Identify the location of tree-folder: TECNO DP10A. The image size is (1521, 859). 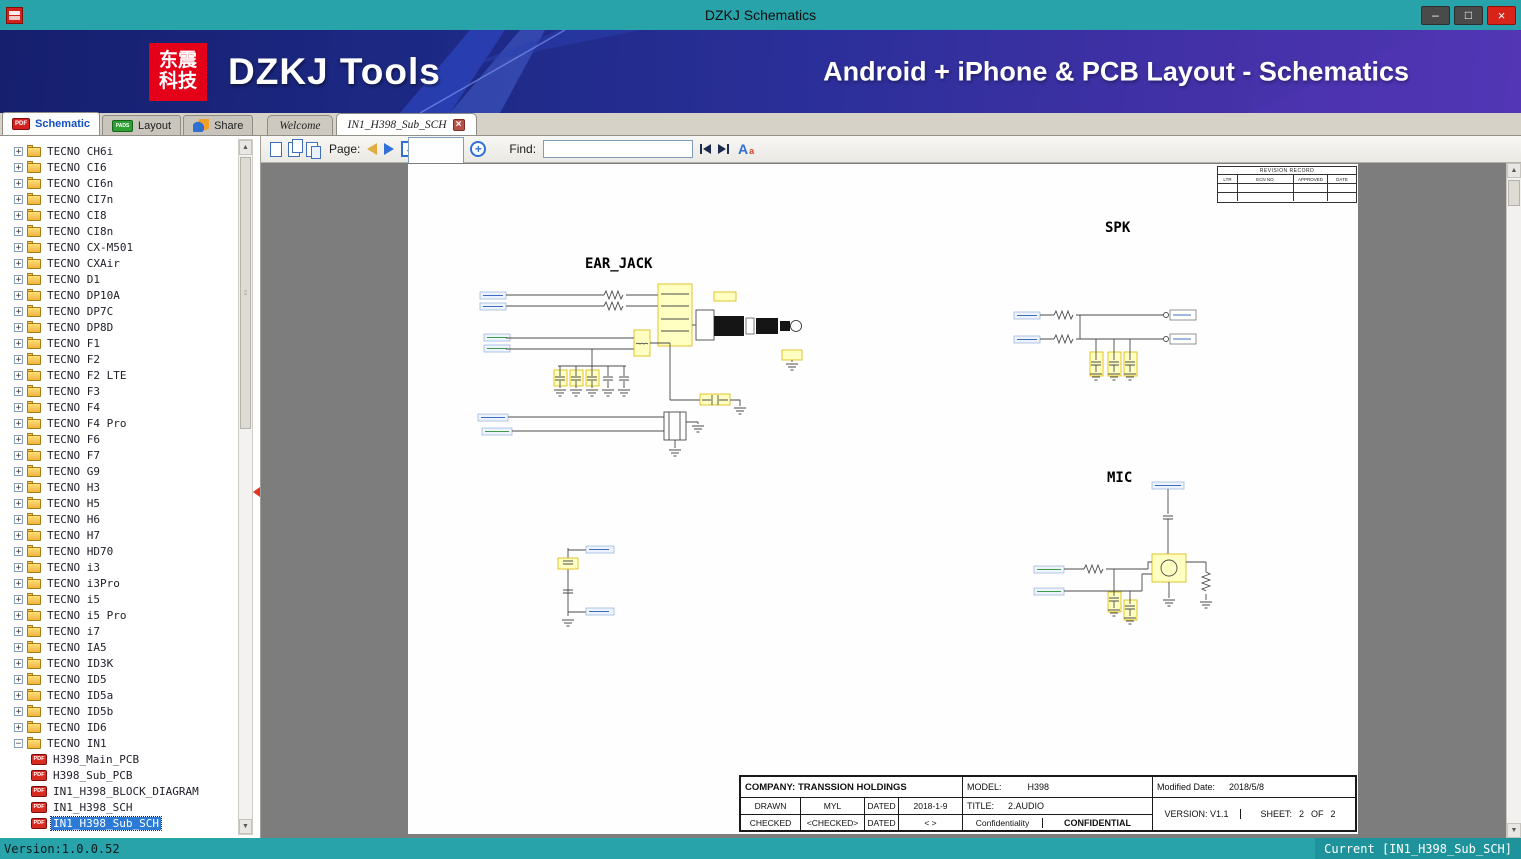
(117, 295).